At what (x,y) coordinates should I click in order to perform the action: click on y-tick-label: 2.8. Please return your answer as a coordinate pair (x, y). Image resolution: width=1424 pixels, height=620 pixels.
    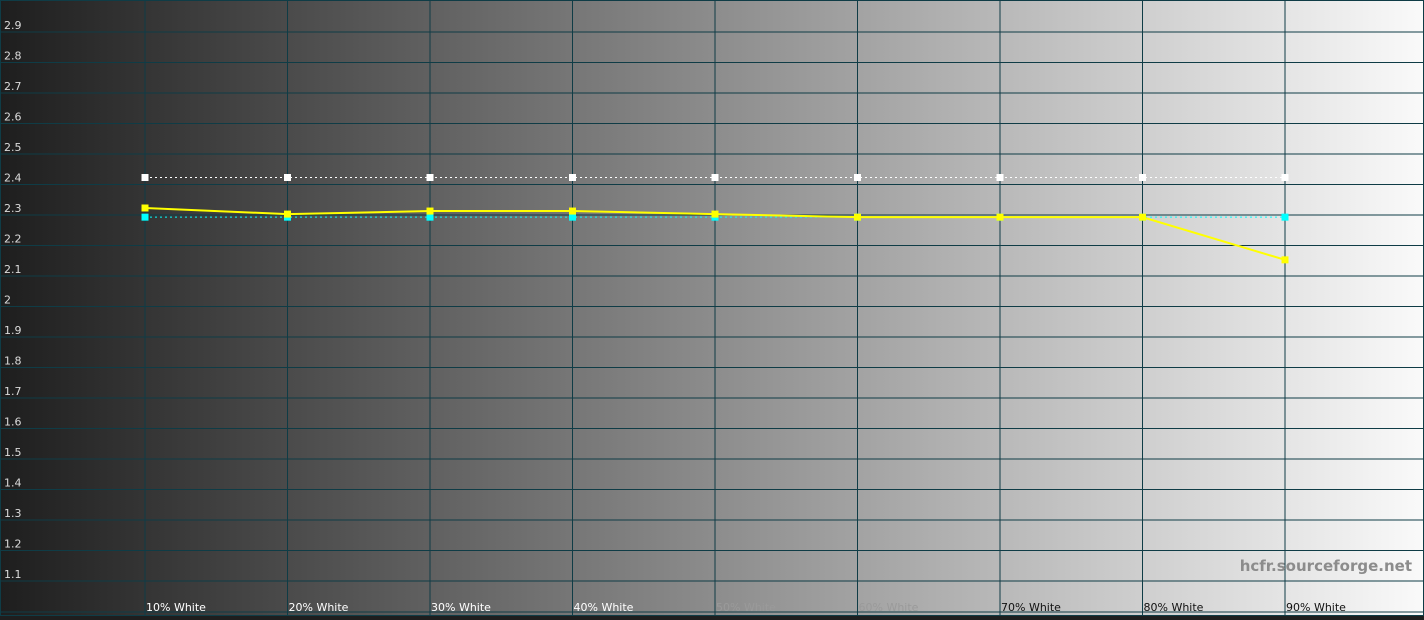
    Looking at the image, I should click on (13, 56).